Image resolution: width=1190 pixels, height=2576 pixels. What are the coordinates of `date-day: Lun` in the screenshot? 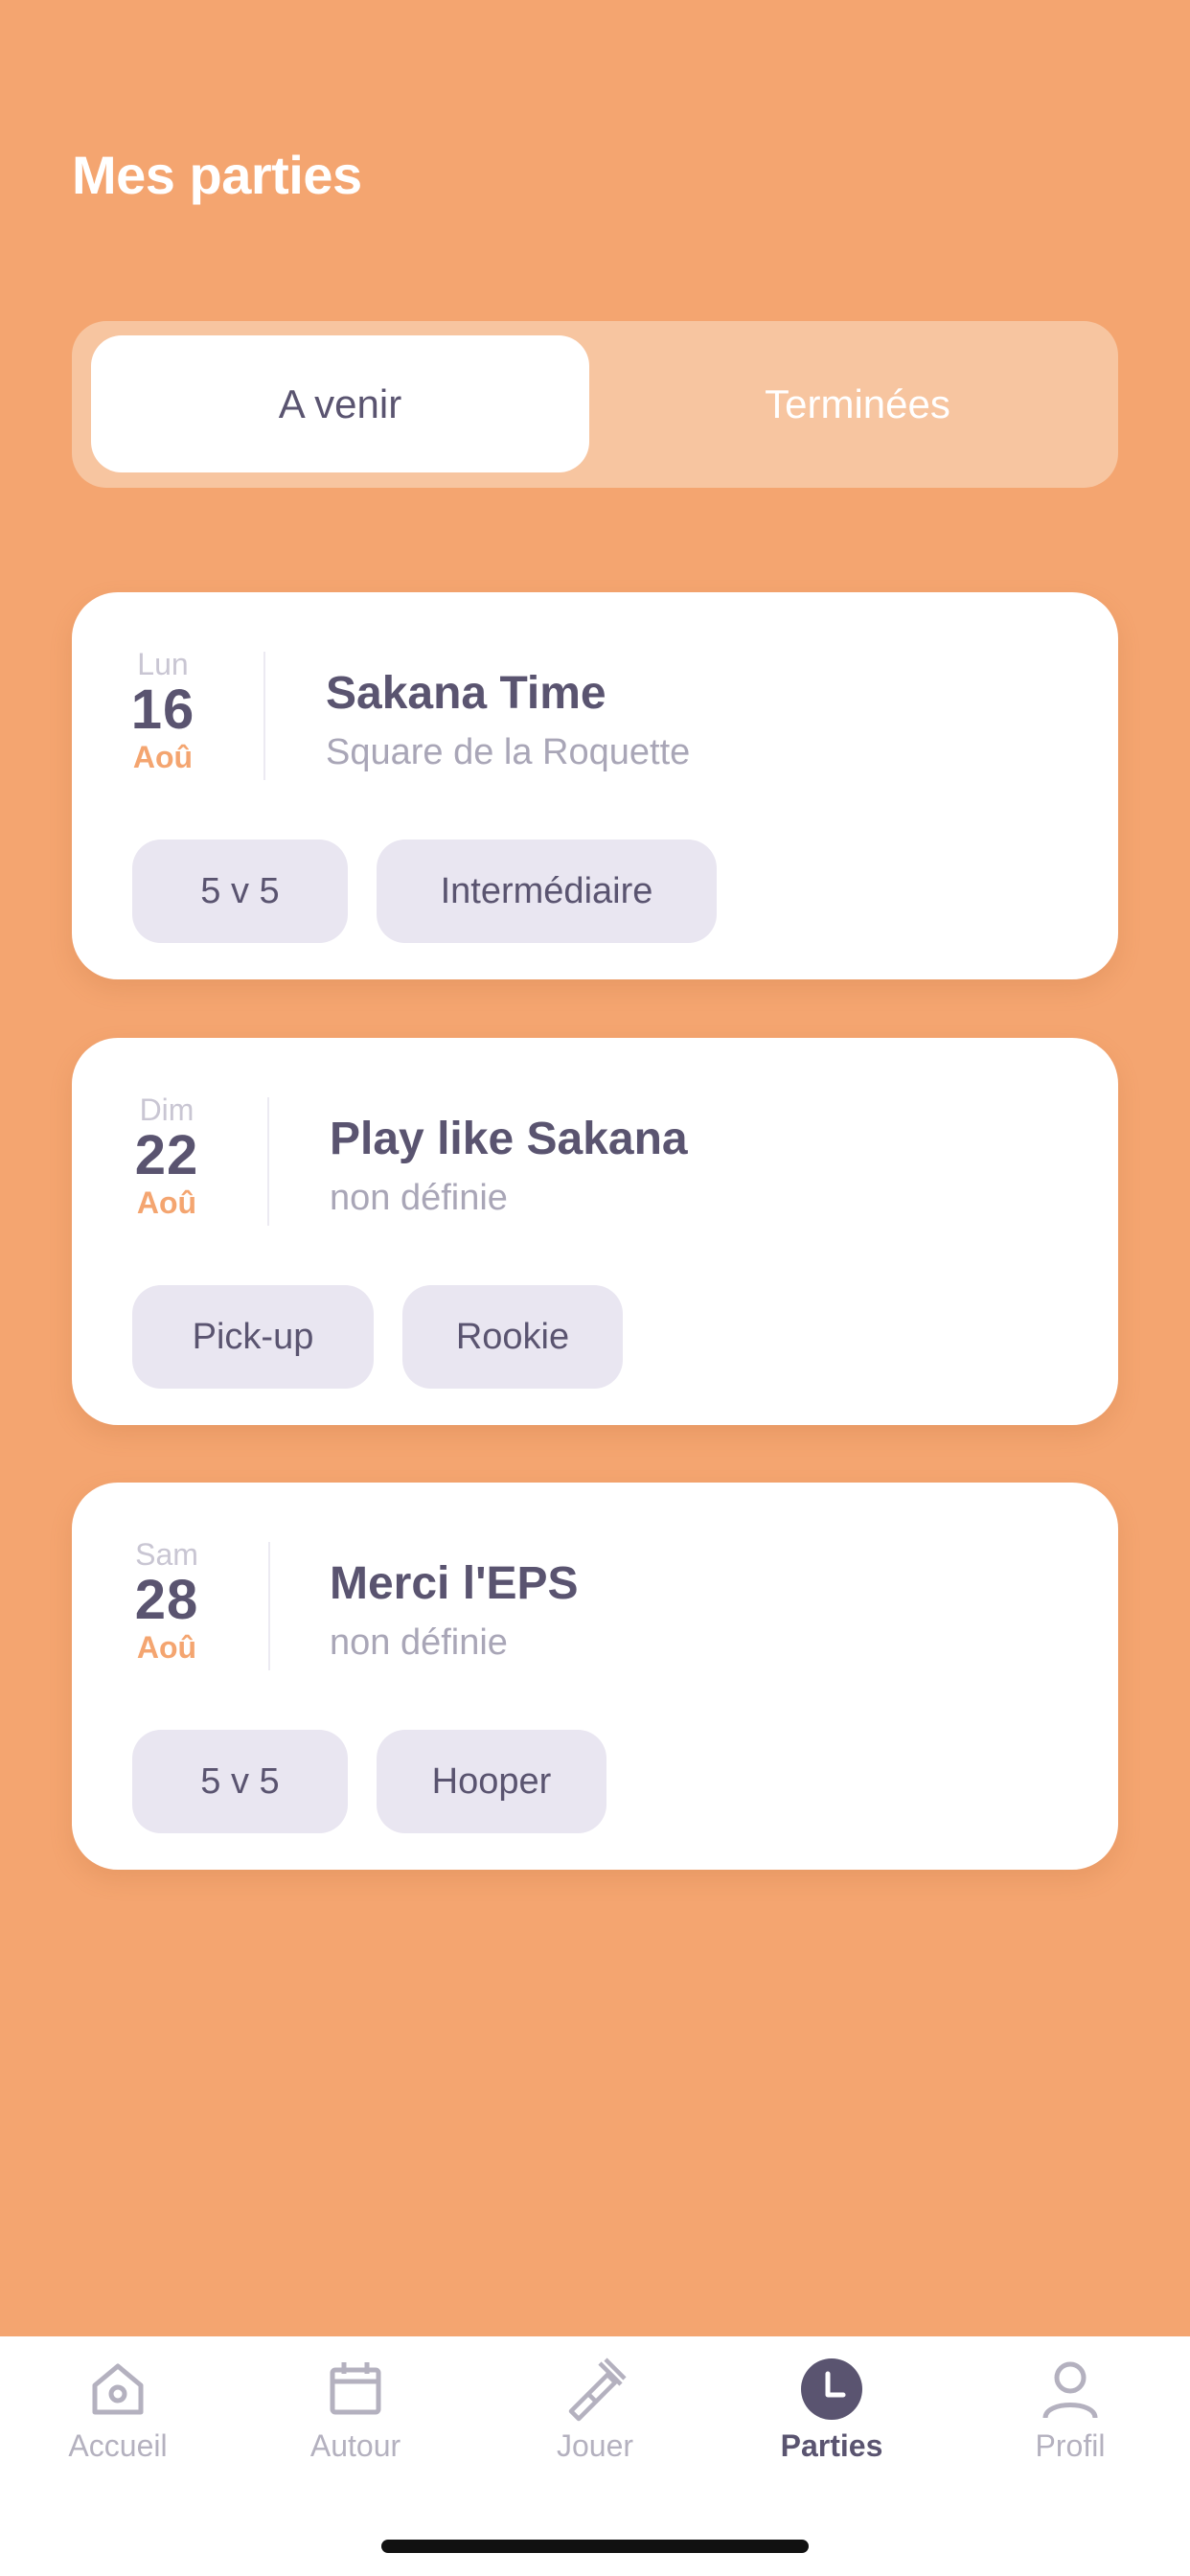 It's located at (163, 664).